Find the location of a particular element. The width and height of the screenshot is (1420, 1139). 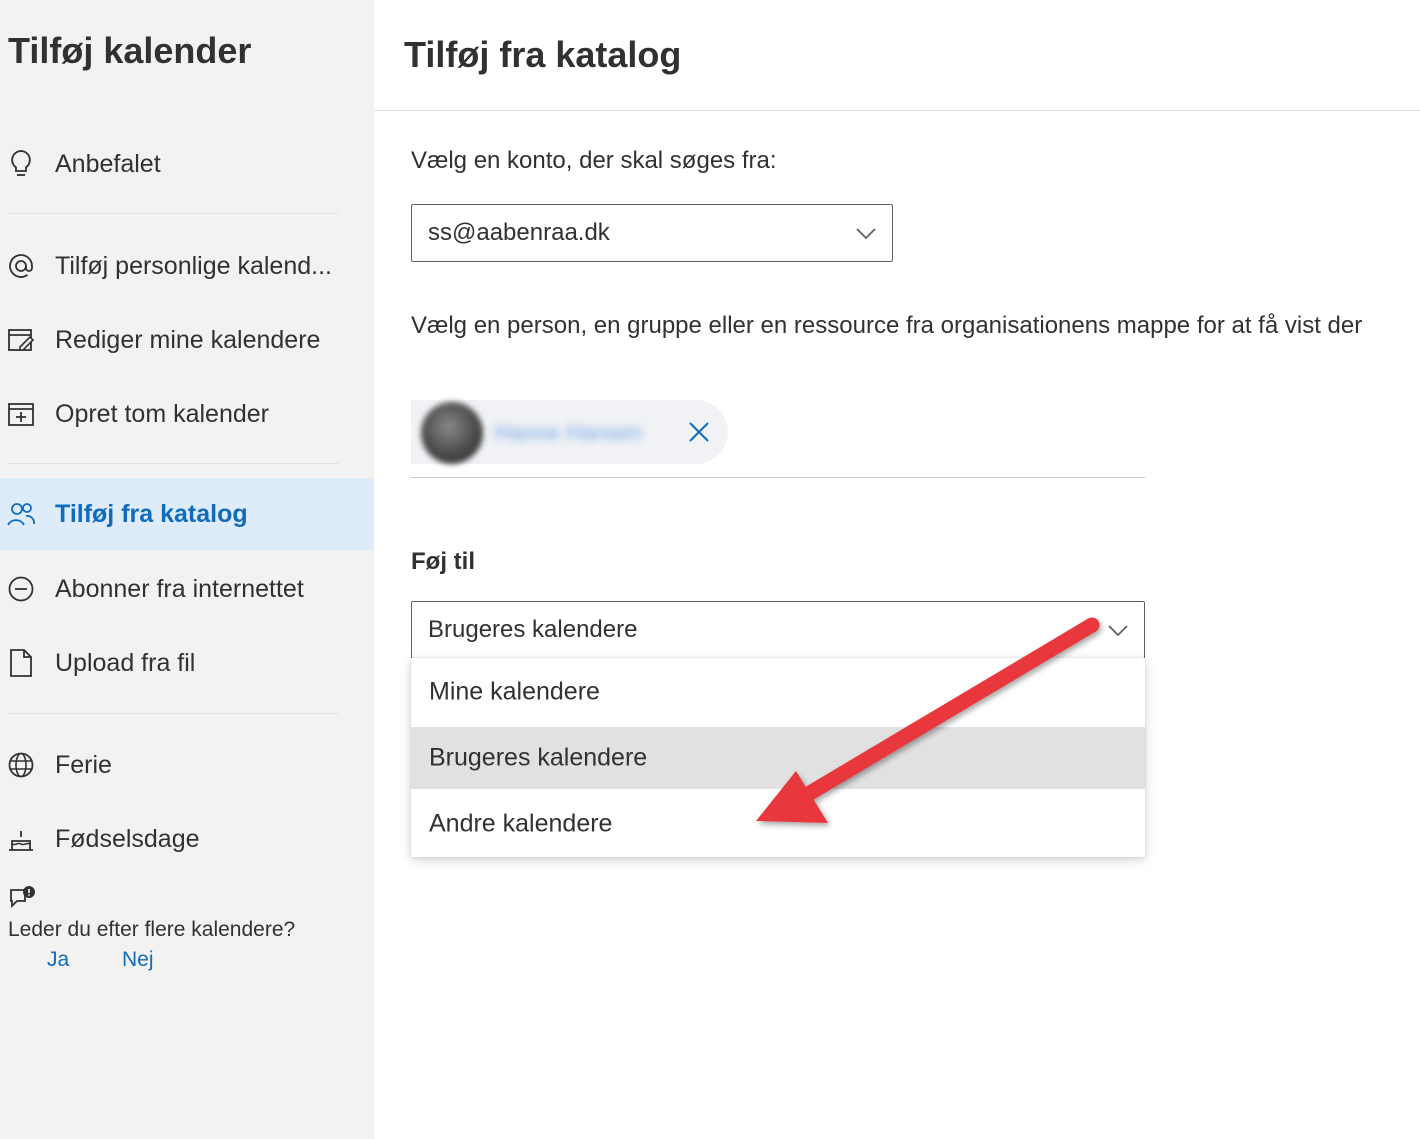

account-select: ss@aabenraa.dk is located at coordinates (652, 233).